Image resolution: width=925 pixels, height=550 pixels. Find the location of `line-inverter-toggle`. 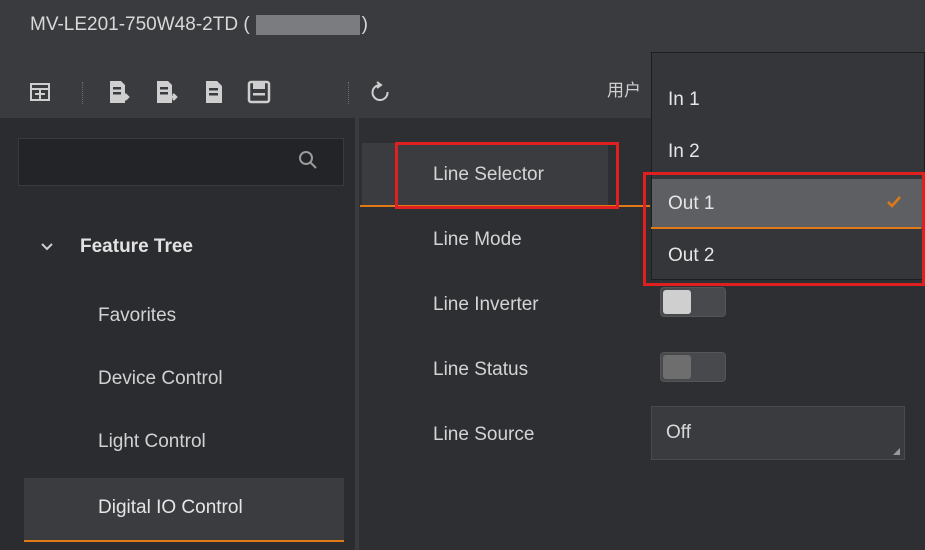

line-inverter-toggle is located at coordinates (693, 302).